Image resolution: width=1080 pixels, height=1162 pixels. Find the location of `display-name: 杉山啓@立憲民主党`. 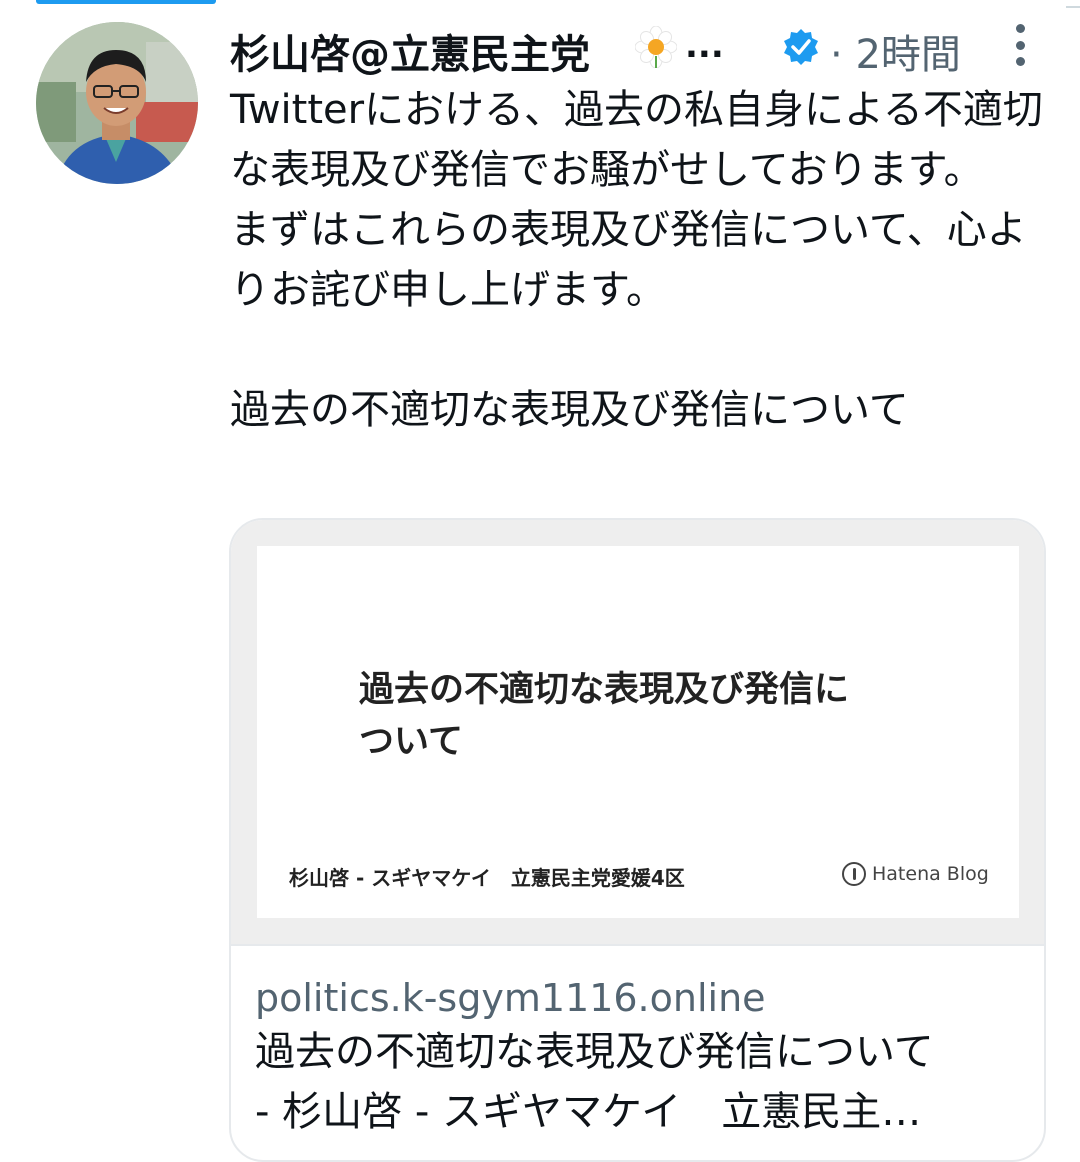

display-name: 杉山啓@立憲民主党 is located at coordinates (430, 51).